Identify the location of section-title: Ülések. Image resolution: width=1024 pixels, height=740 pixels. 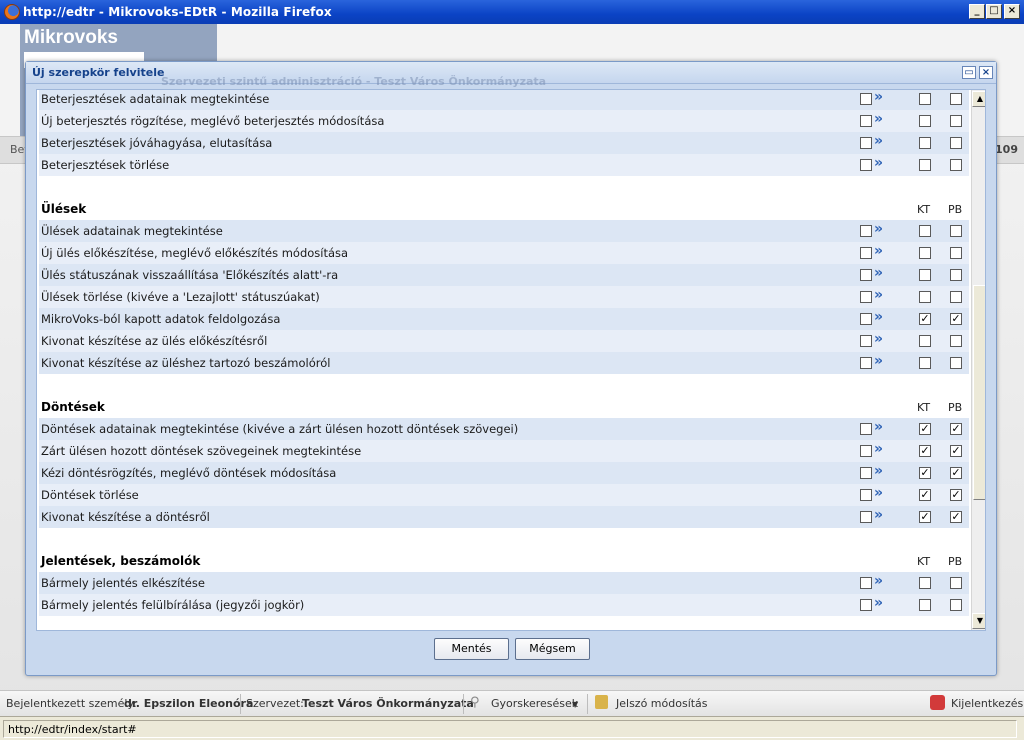
(64, 209).